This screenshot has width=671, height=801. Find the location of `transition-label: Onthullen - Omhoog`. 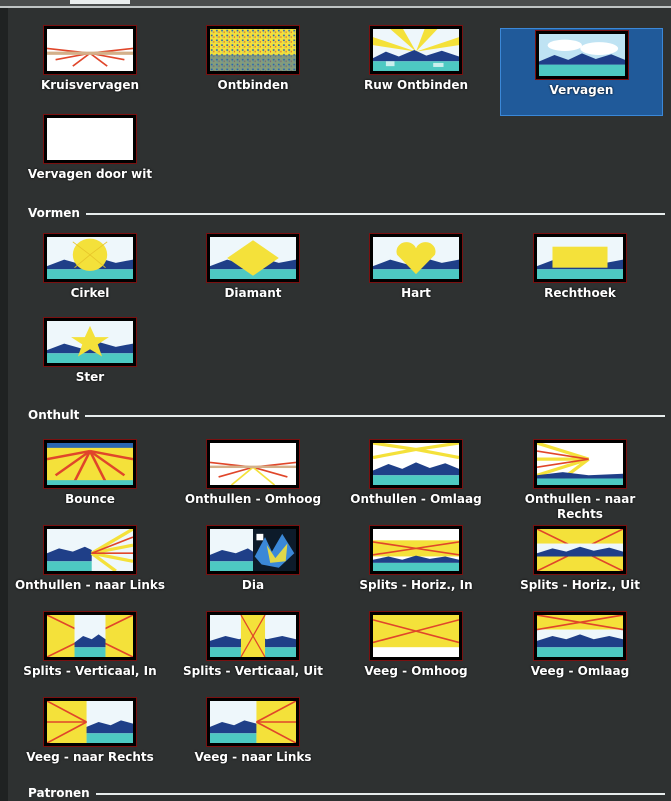

transition-label: Onthullen - Omhoog is located at coordinates (253, 499).